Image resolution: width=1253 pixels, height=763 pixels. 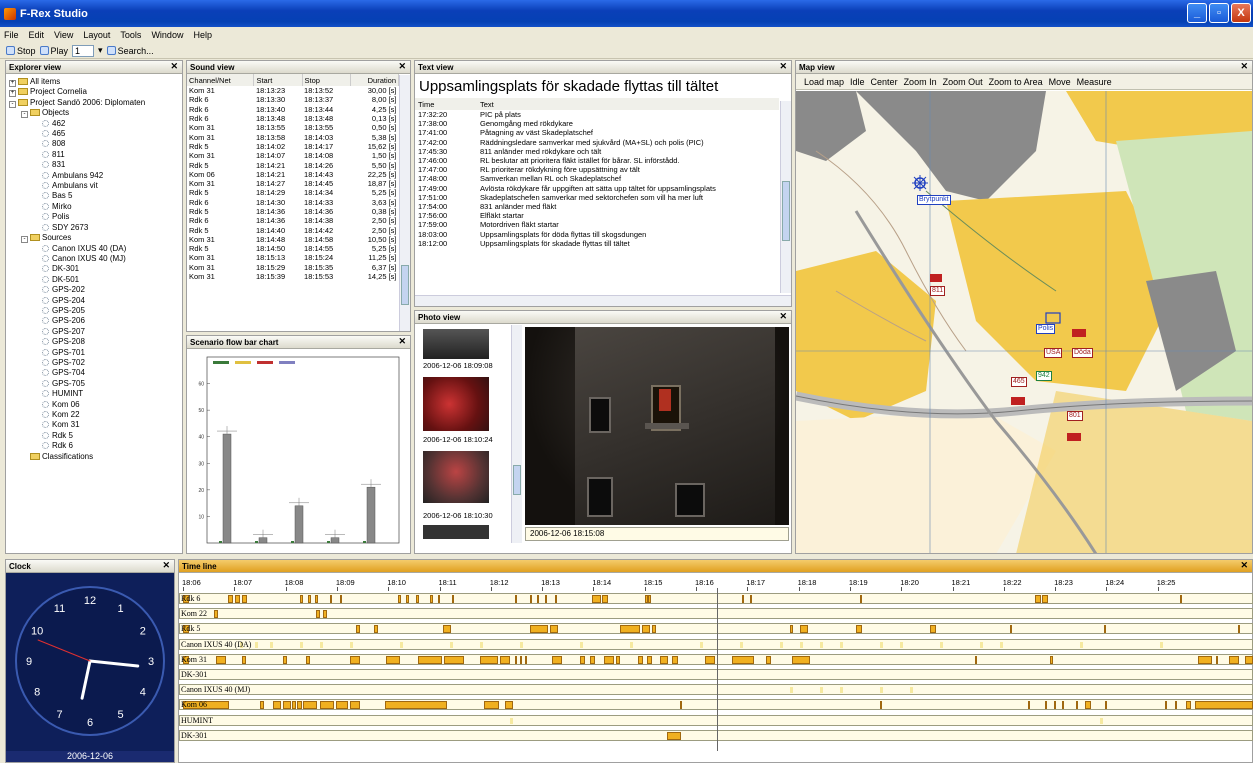 What do you see at coordinates (95, 228) in the screenshot?
I see `tree-item: SDY 2673` at bounding box center [95, 228].